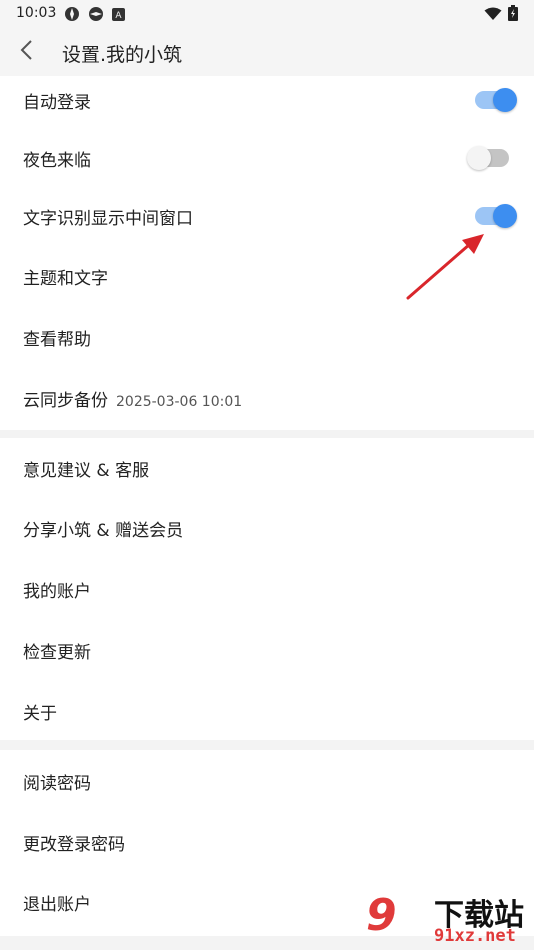  Describe the element at coordinates (267, 337) in the screenshot. I see `setting-help: 查看帮助` at that location.